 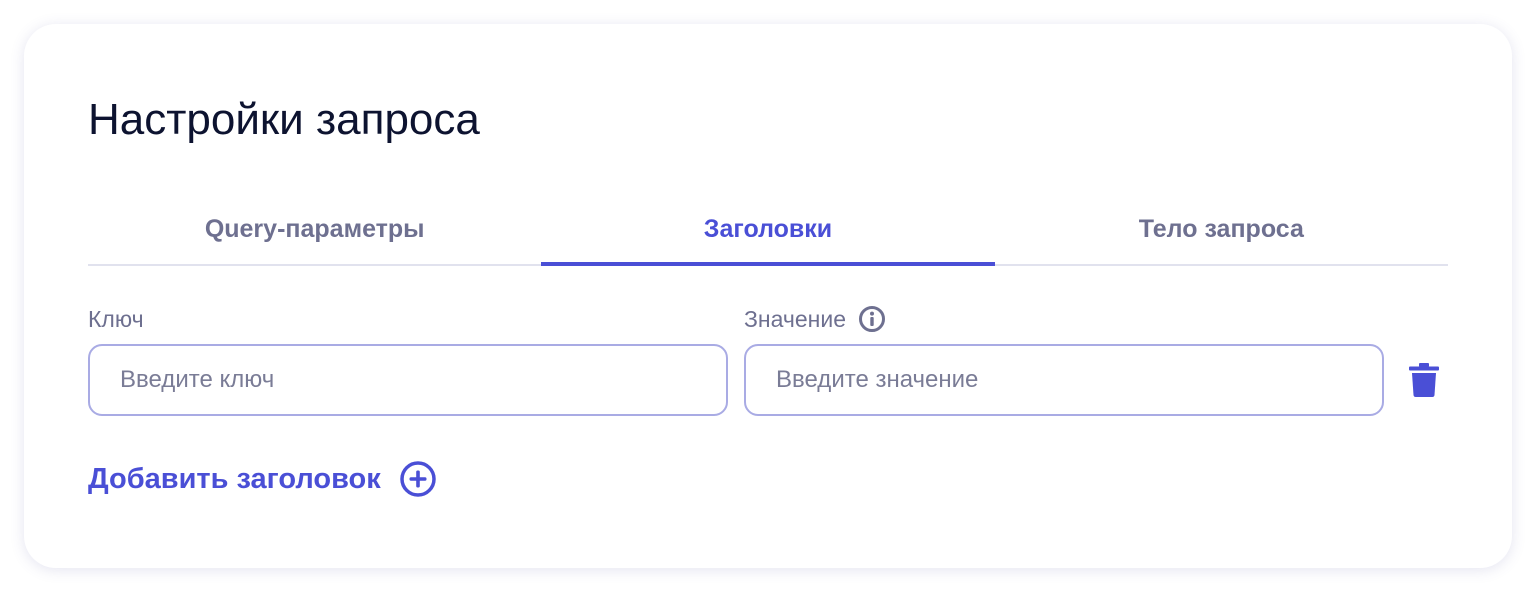 I want to click on plus-circle-icon, so click(x=418, y=479).